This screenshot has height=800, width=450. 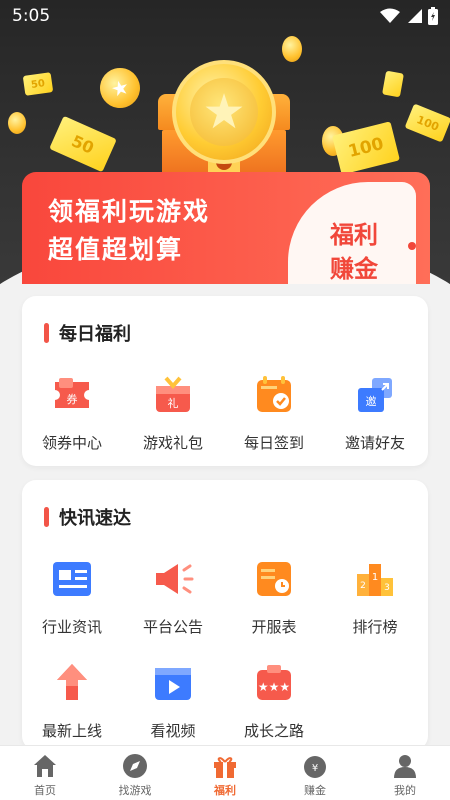 What do you see at coordinates (363, 586) in the screenshot?
I see `svg-text: 2` at bounding box center [363, 586].